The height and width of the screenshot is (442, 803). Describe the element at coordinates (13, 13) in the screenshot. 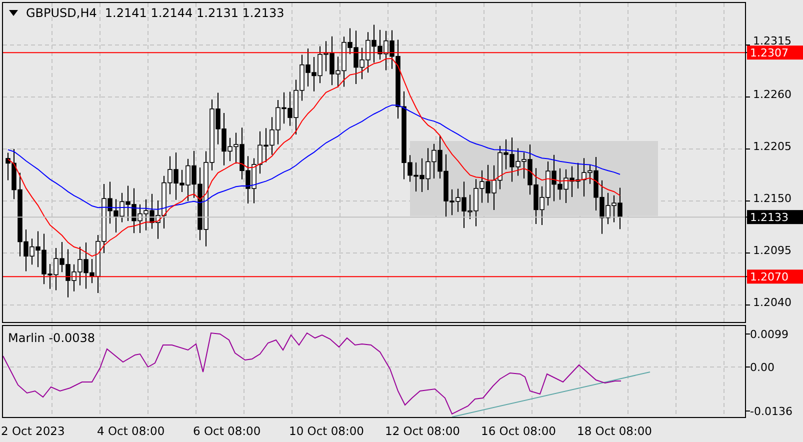

I see `dropdown-triangle-icon` at that location.